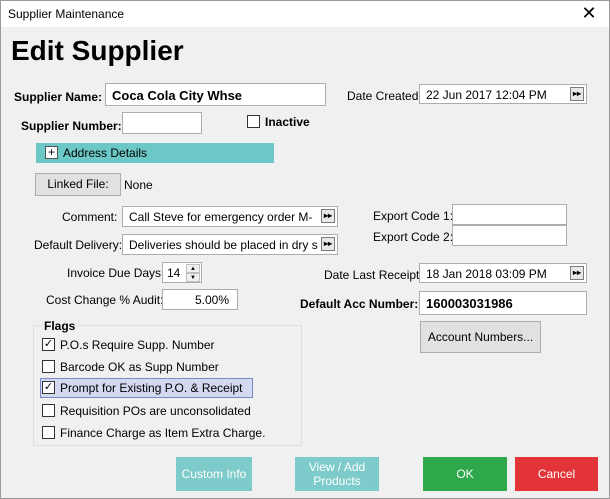 The height and width of the screenshot is (499, 610). I want to click on spin-up-icon: ▲, so click(193, 268).